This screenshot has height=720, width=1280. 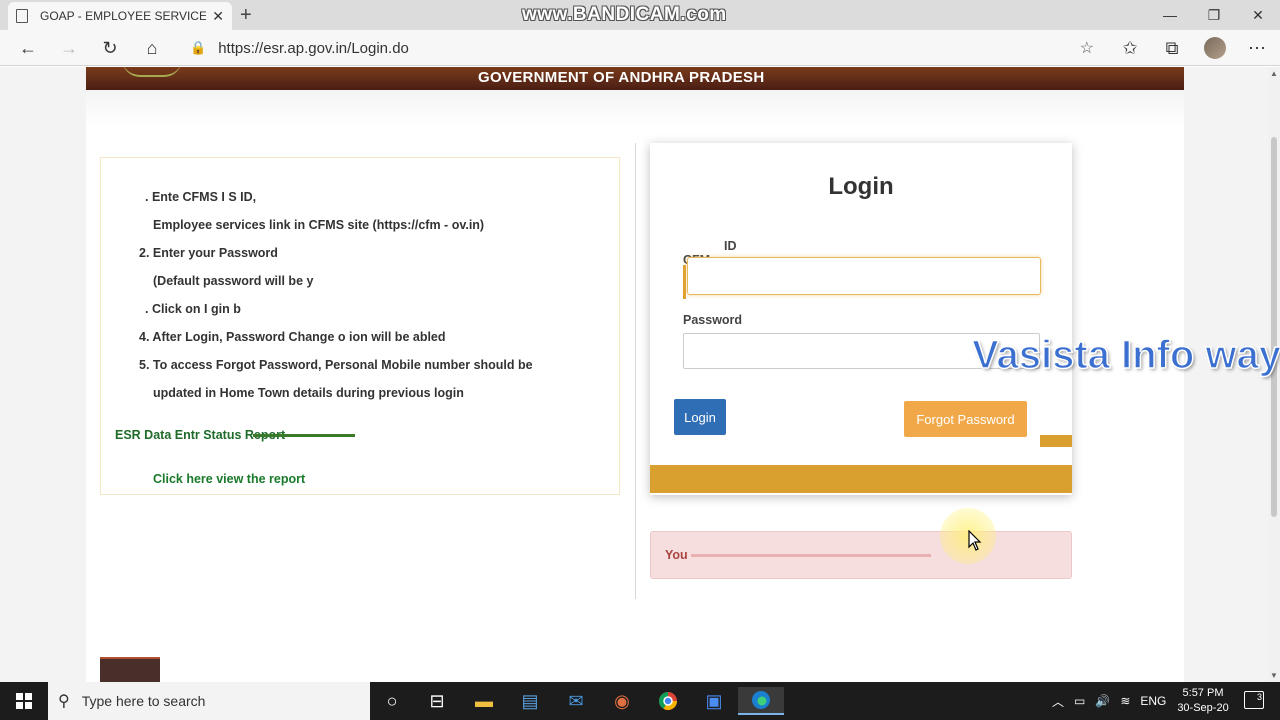 What do you see at coordinates (1102, 701) in the screenshot?
I see `volume-icon: 🔊` at bounding box center [1102, 701].